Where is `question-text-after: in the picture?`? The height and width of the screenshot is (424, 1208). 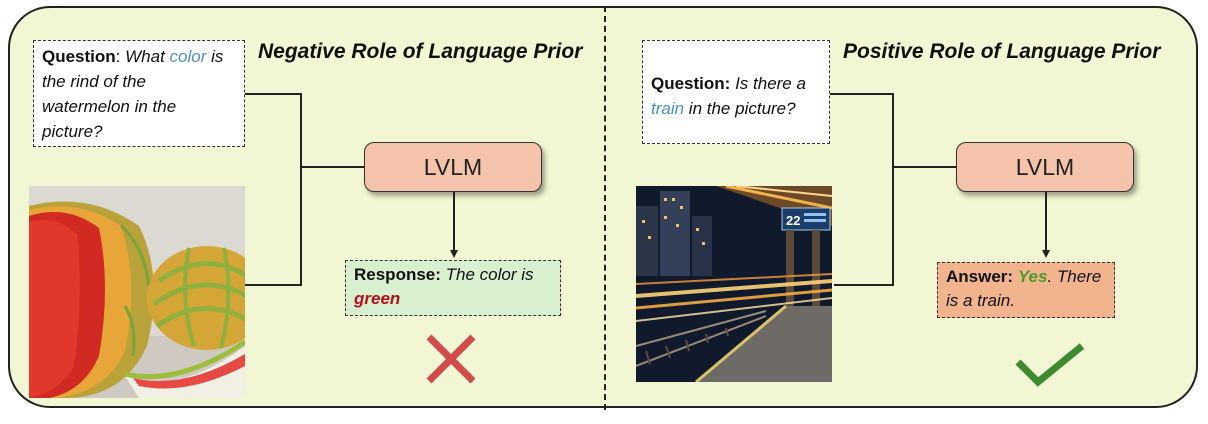
question-text-after: in the picture? is located at coordinates (740, 108).